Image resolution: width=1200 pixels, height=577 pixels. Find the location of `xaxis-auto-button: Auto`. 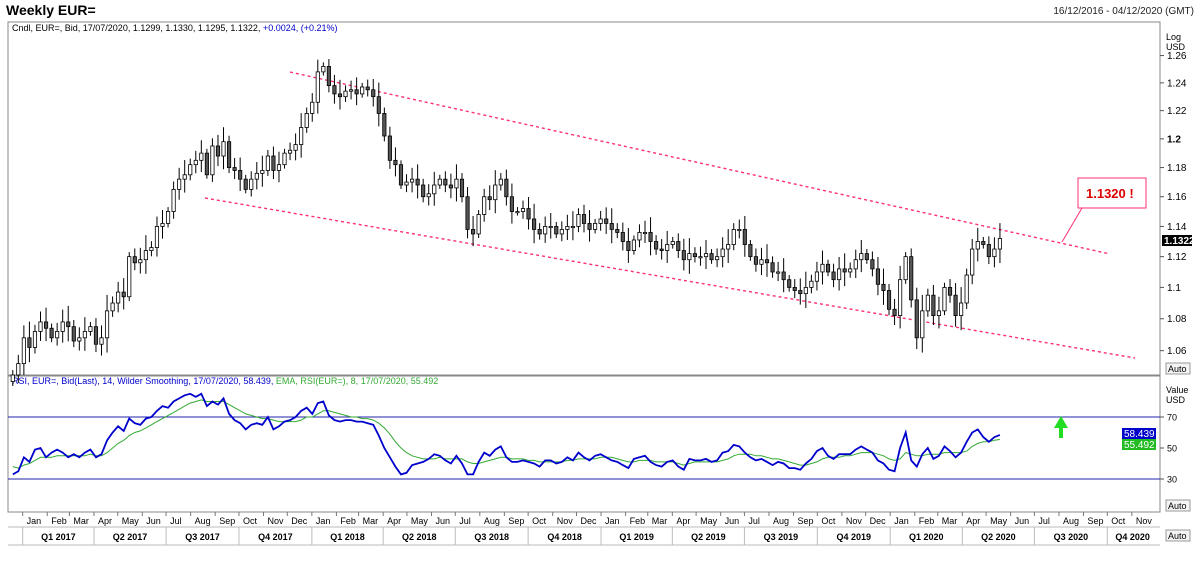

xaxis-auto-button: Auto is located at coordinates (1178, 535).